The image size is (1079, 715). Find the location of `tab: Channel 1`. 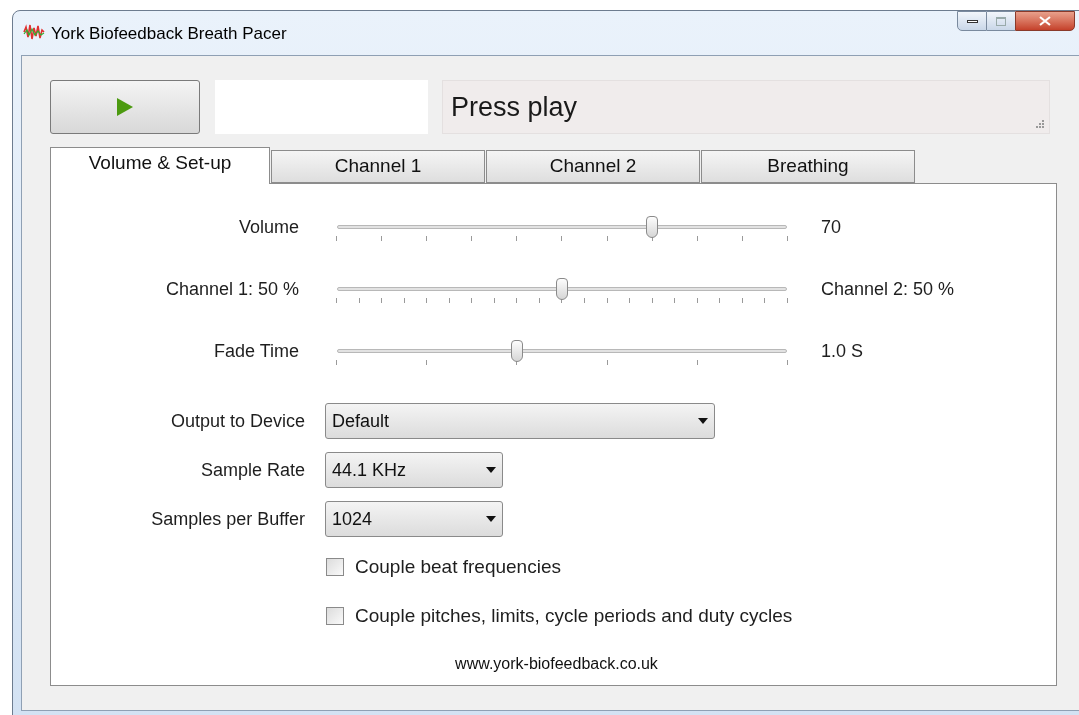

tab: Channel 1 is located at coordinates (378, 166).